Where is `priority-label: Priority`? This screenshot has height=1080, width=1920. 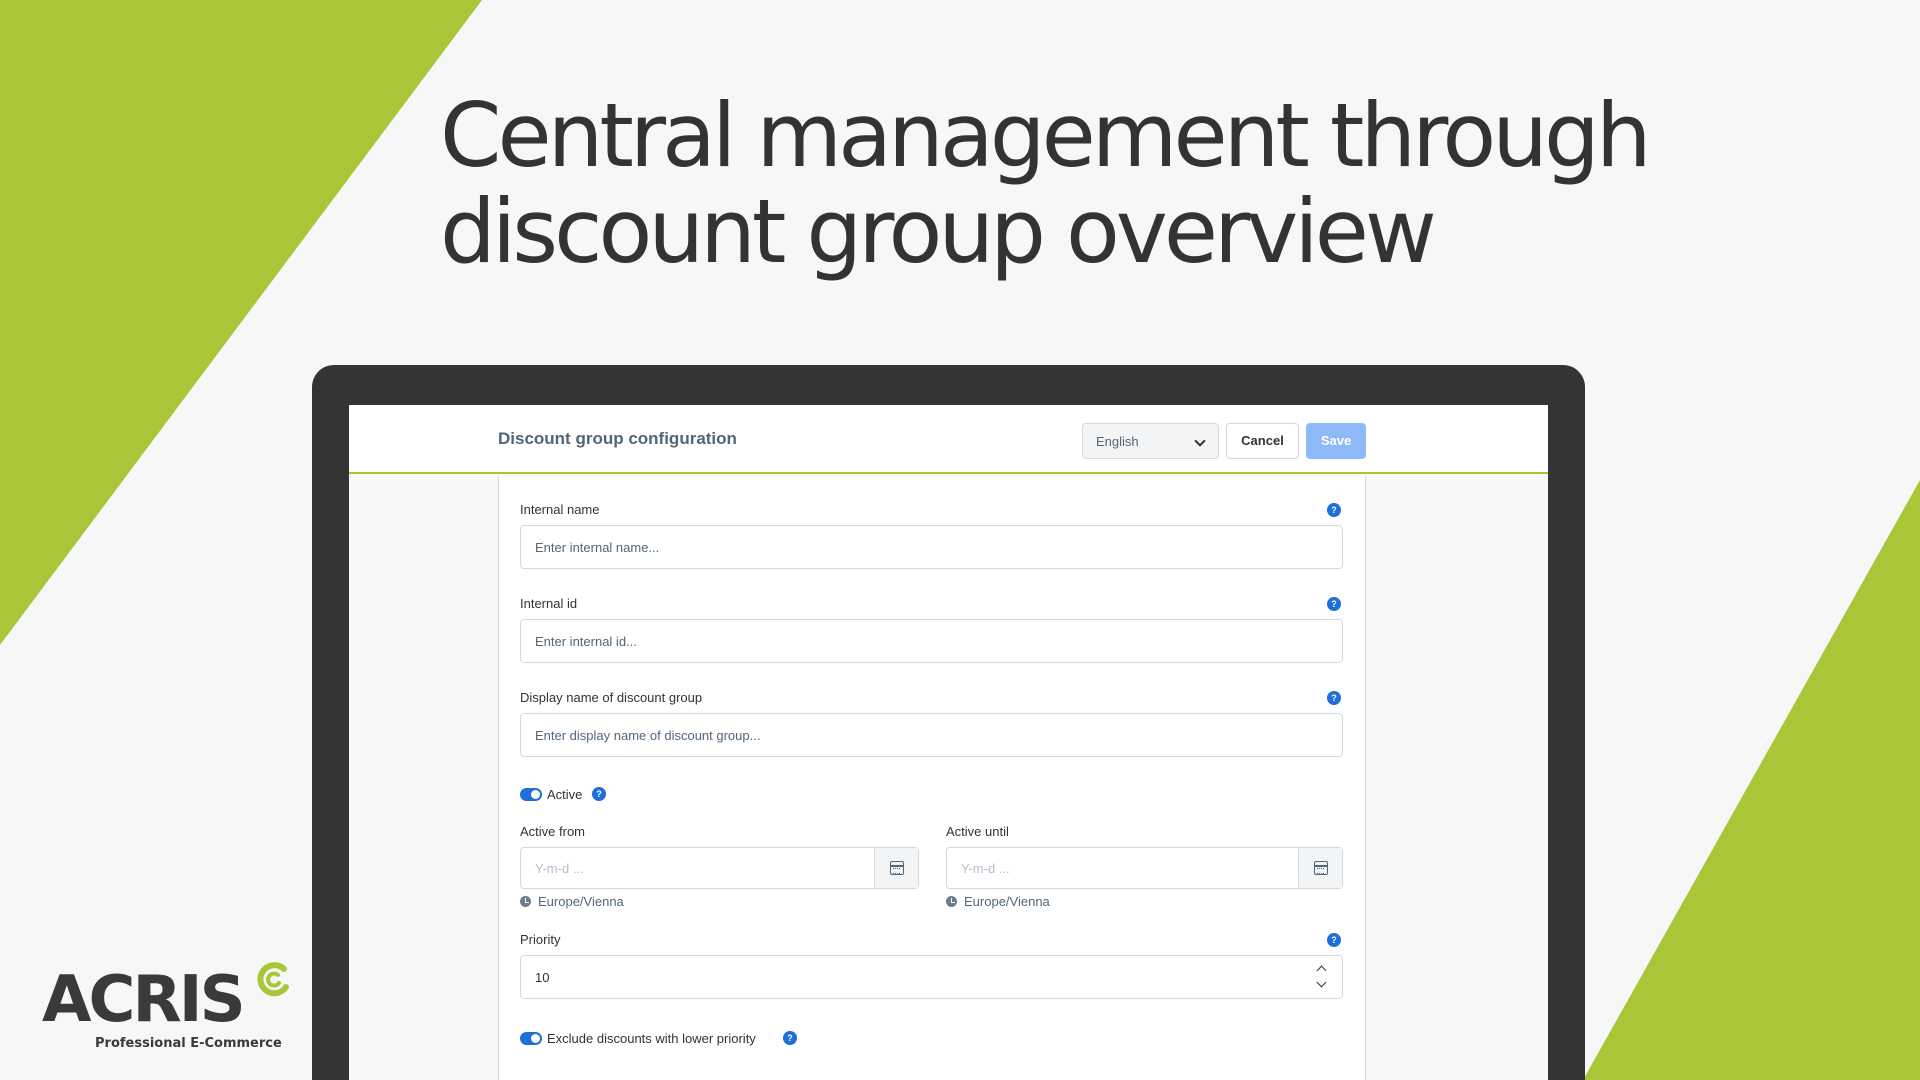 priority-label: Priority is located at coordinates (540, 939).